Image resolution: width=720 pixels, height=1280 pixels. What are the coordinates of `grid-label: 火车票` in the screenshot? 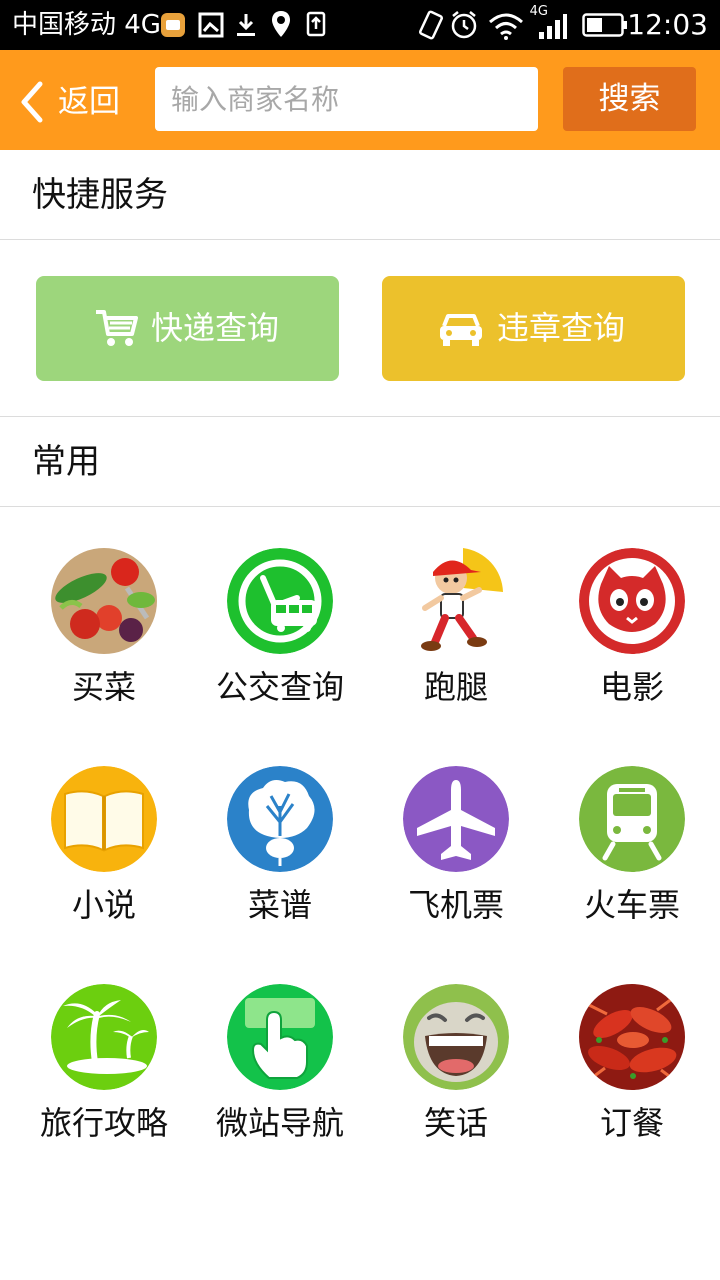 It's located at (631, 905).